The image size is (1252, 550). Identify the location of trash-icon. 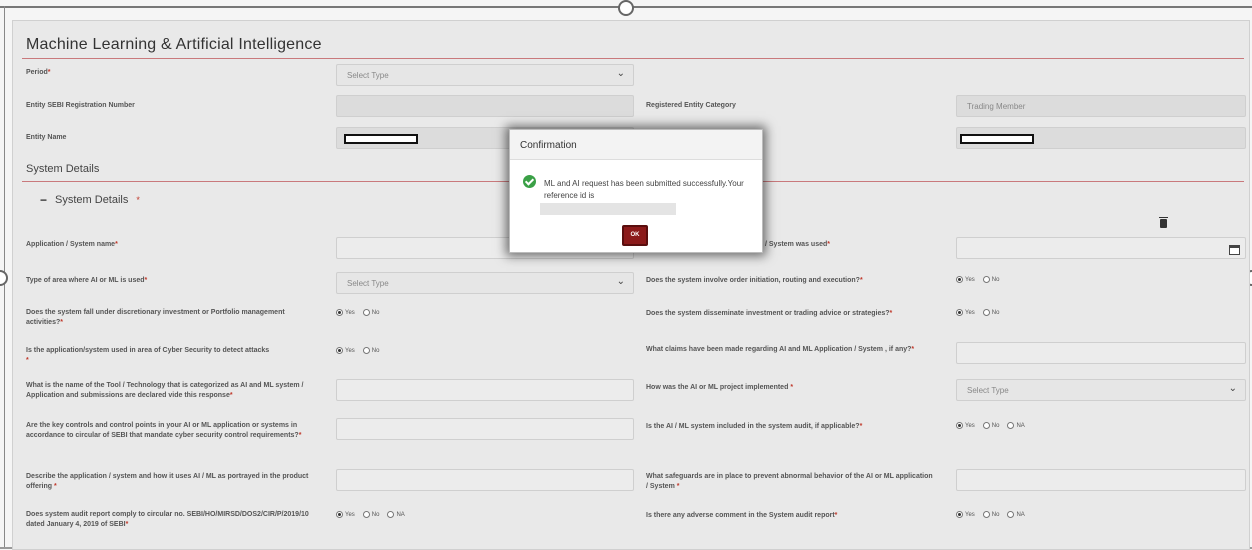
(1163, 222).